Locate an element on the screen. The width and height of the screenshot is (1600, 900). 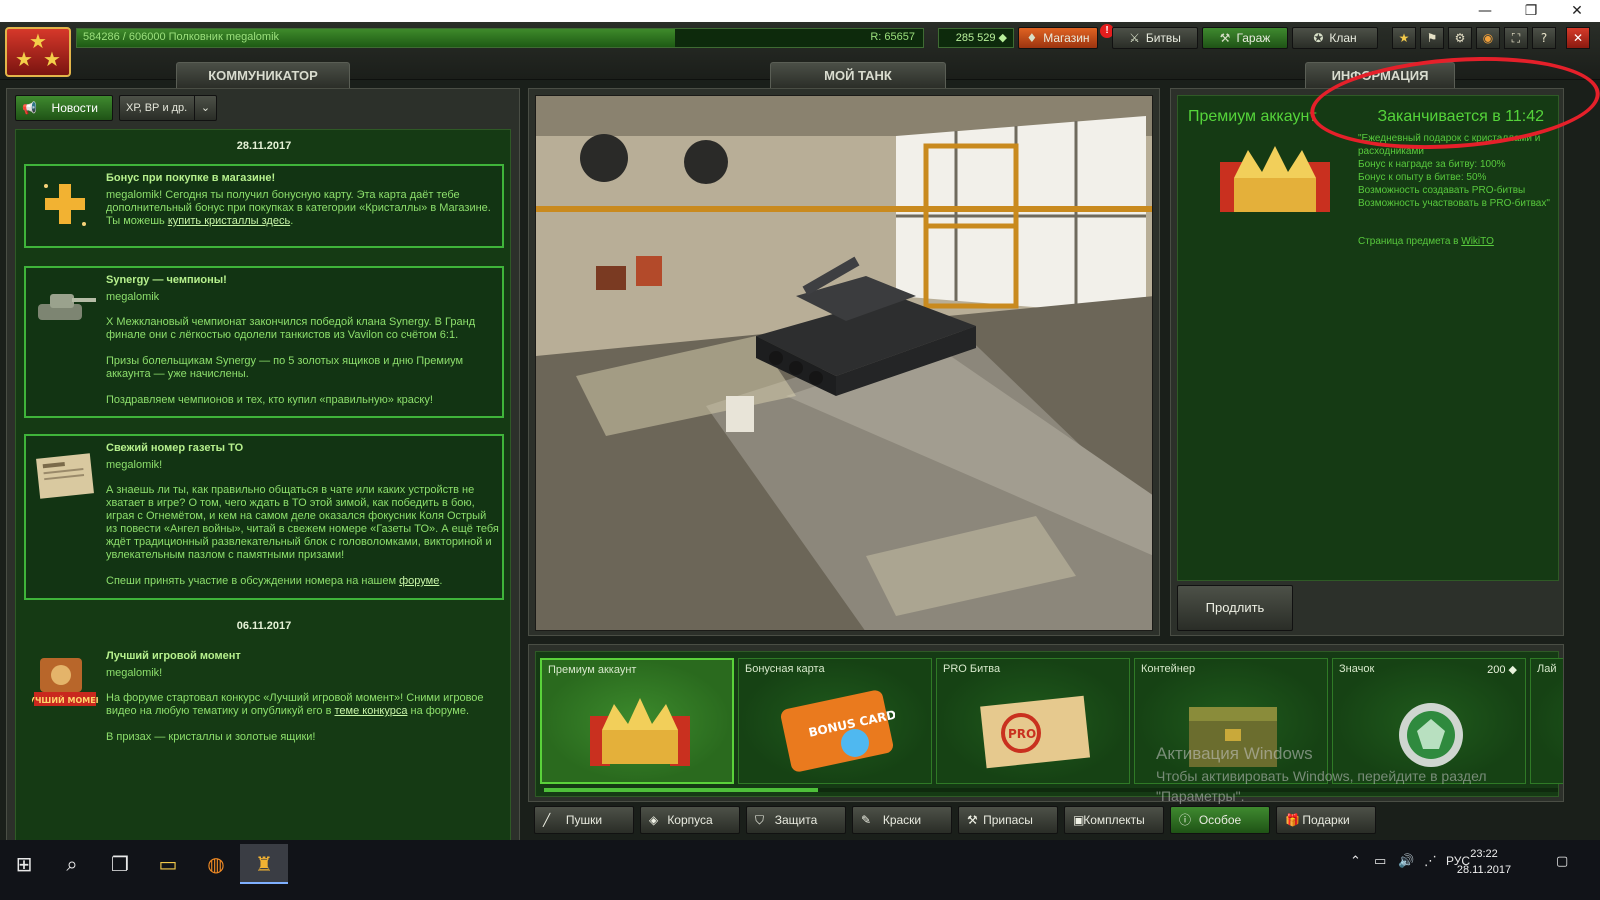
megaphone-icon: 📢 is located at coordinates (29, 108).